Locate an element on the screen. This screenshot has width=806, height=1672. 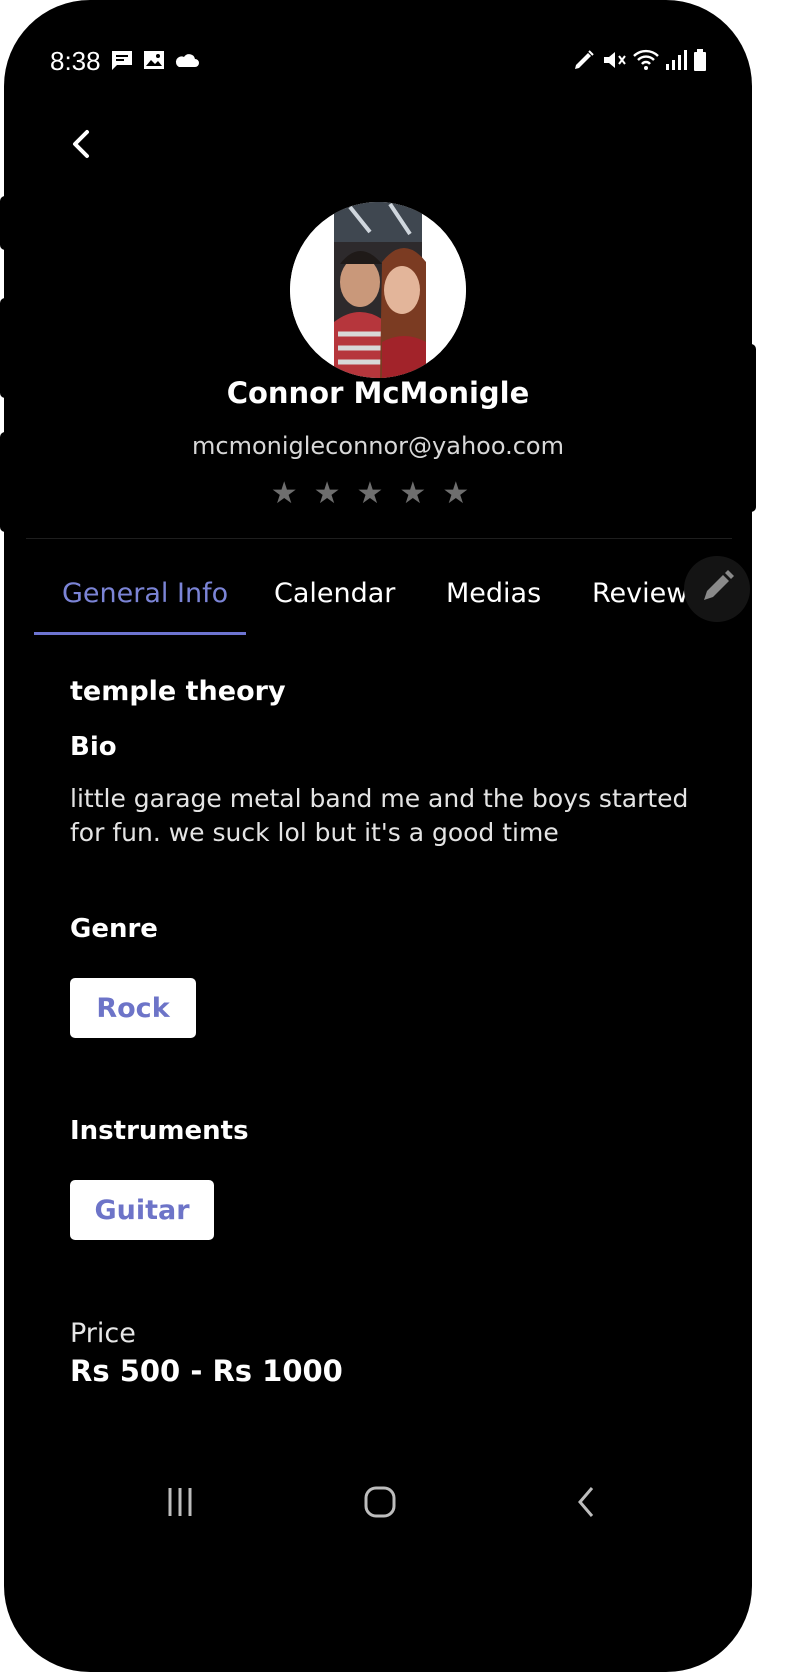
status-bar: 8:38 is located at coordinates (378, 60).